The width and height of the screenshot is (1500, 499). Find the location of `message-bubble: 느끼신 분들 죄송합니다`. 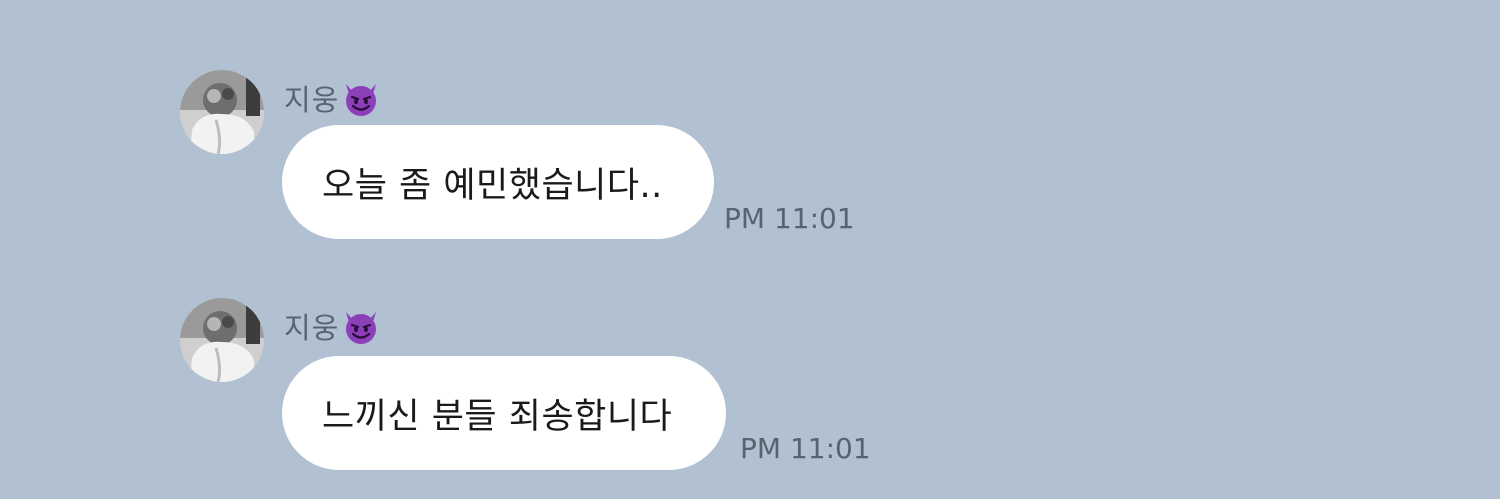

message-bubble: 느끼신 분들 죄송합니다 is located at coordinates (504, 413).